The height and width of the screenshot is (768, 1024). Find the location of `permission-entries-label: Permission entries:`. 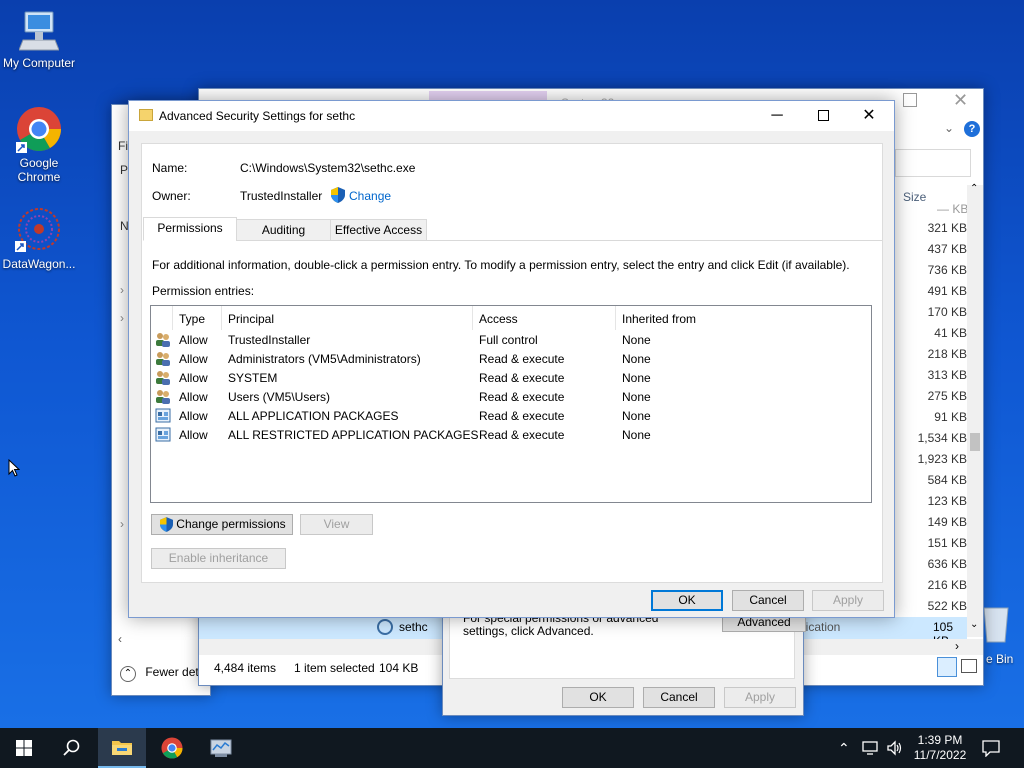

permission-entries-label: Permission entries: is located at coordinates (203, 291).